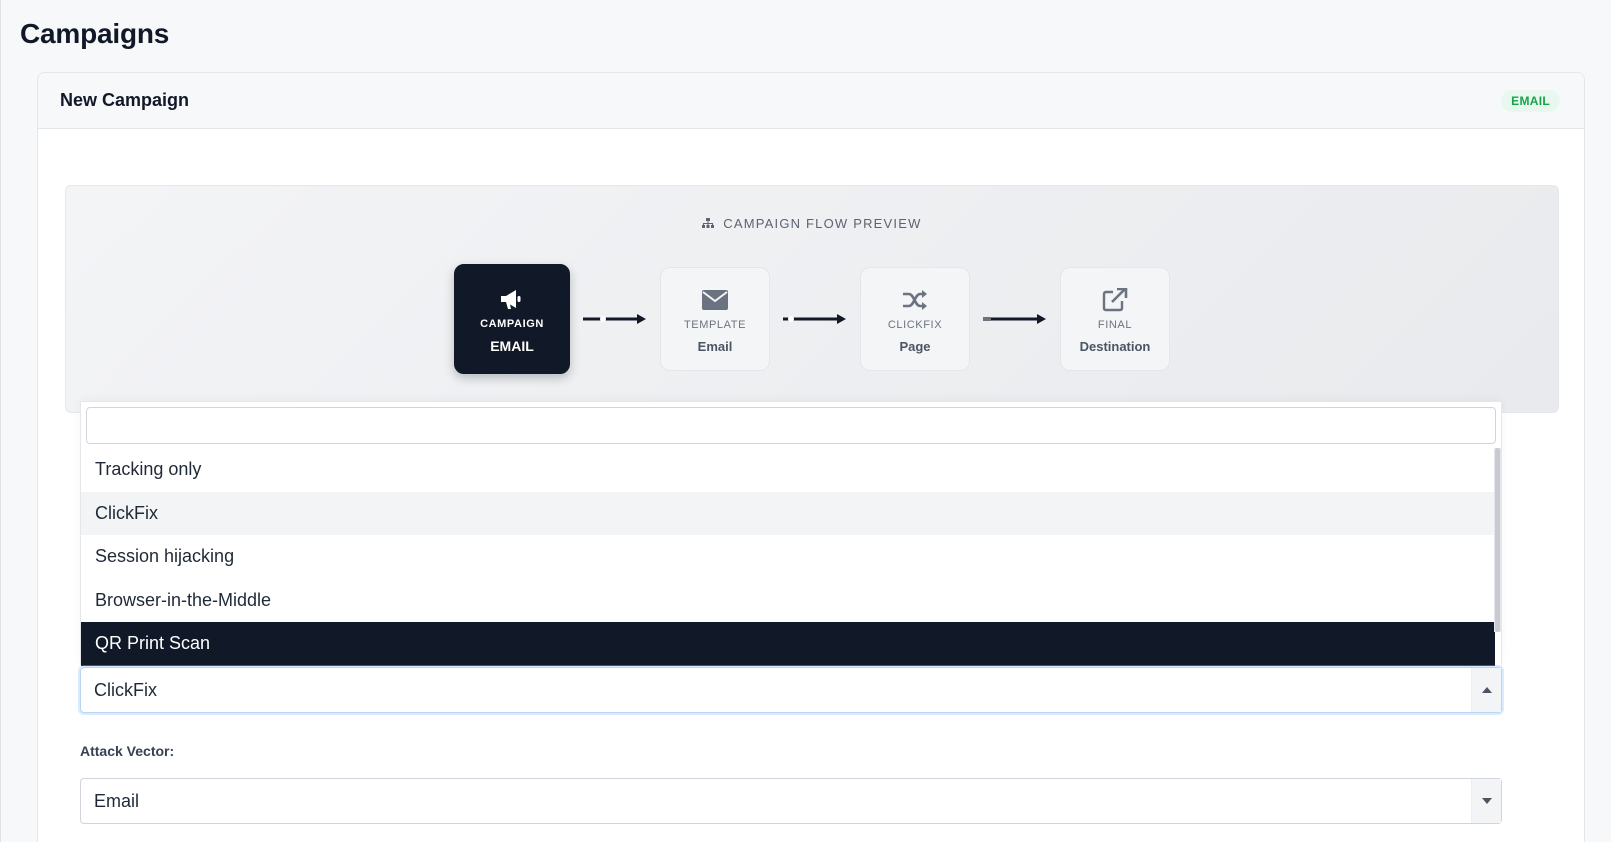 This screenshot has height=842, width=1611. Describe the element at coordinates (127, 751) in the screenshot. I see `attack-vector-label: Attack Vector:` at that location.